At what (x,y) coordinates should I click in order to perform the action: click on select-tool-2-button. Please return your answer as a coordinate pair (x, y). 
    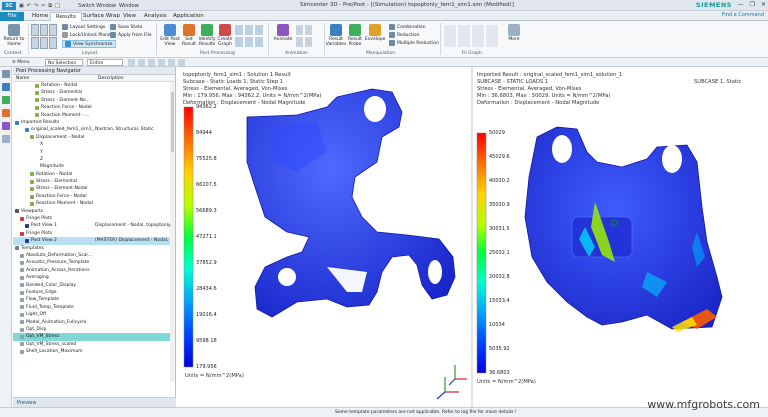
    Looking at the image, I should click on (141, 62).